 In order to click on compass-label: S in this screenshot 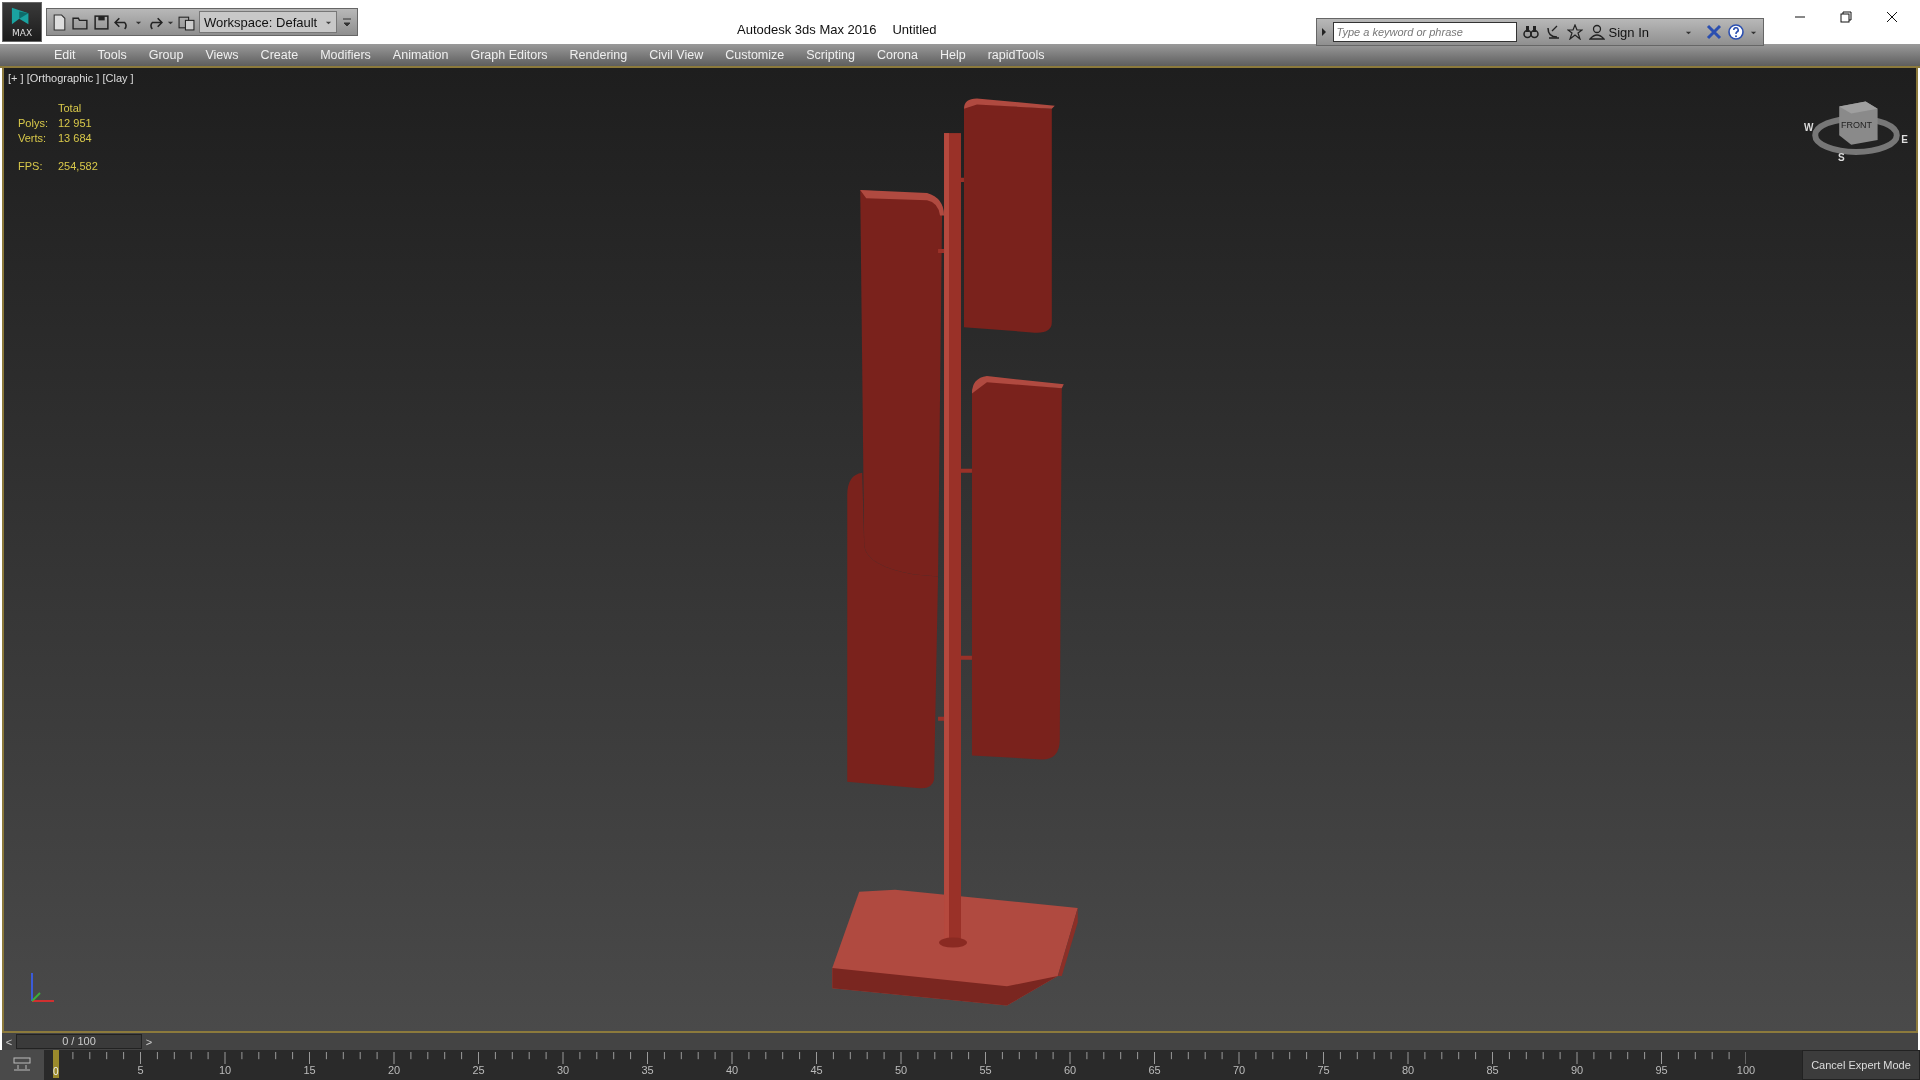, I will do `click(1841, 157)`.